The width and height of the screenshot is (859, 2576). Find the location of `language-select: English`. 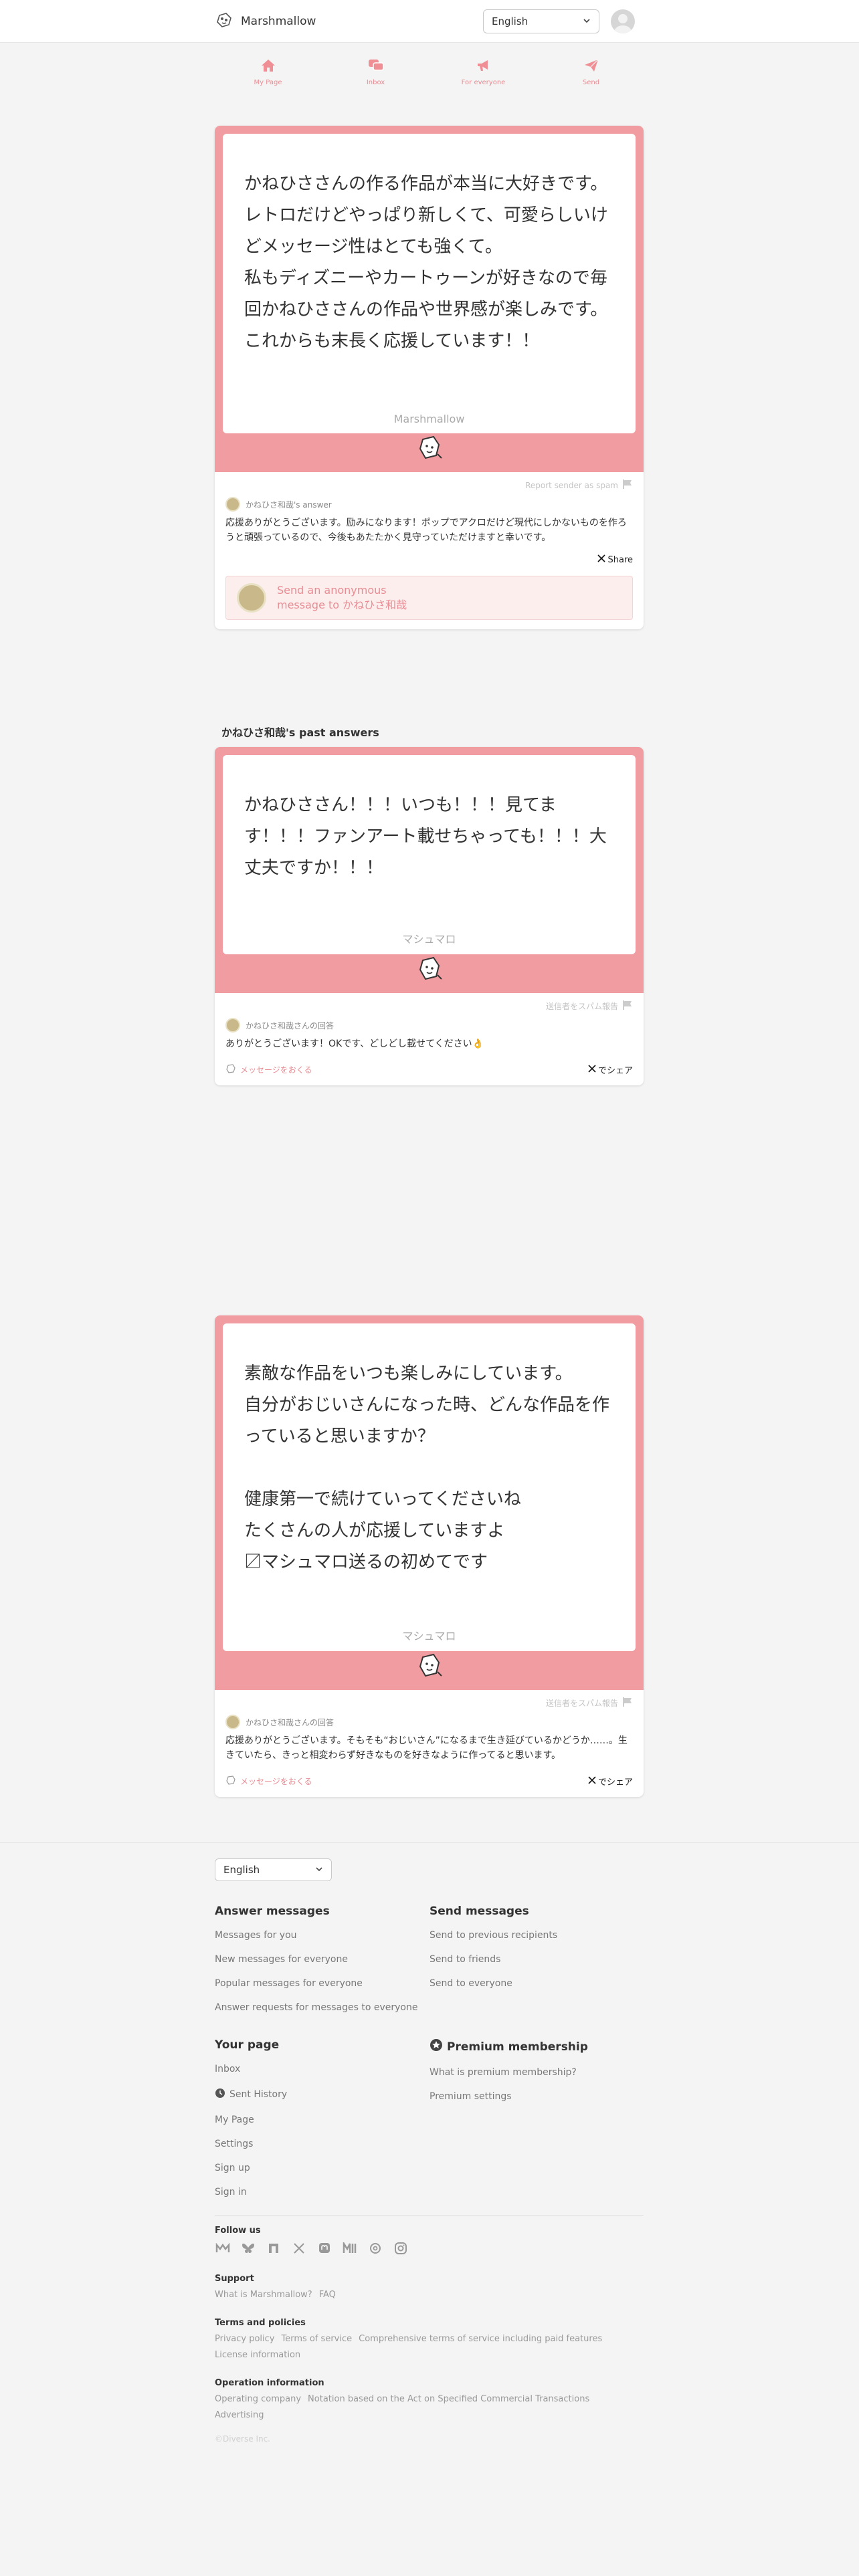

language-select: English is located at coordinates (541, 21).